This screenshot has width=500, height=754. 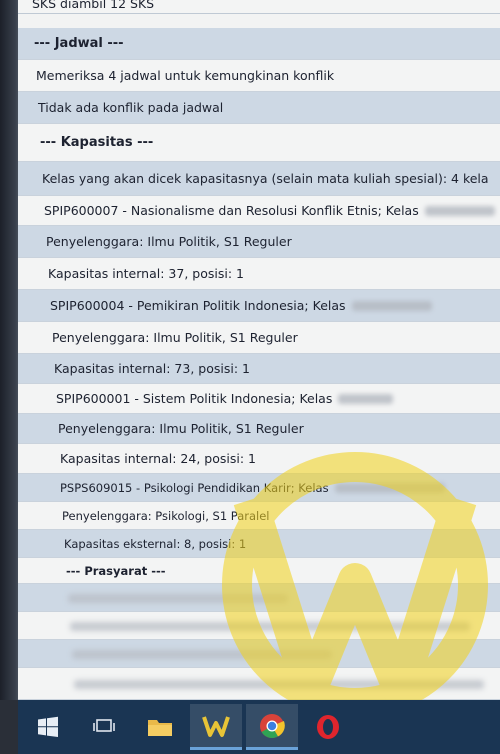 I want to click on windows-start-button, so click(x=48, y=727).